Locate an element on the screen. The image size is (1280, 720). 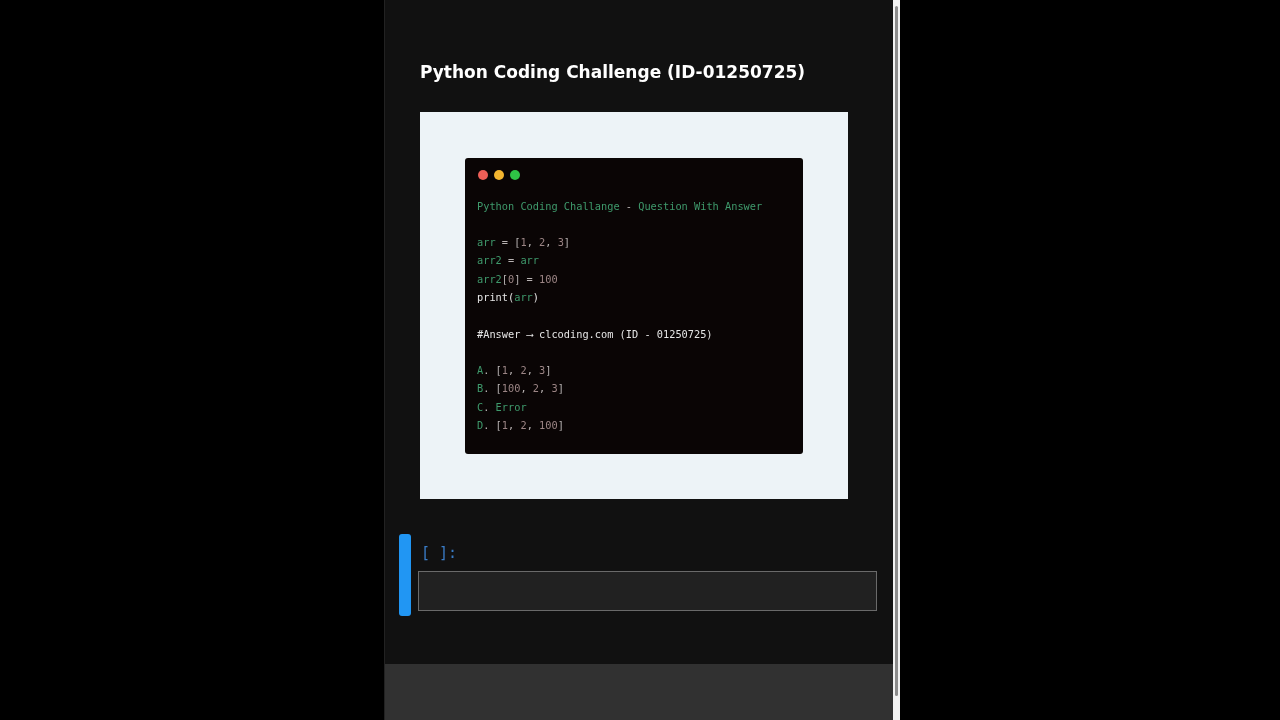
cell-prompt: [ ]: is located at coordinates (439, 553).